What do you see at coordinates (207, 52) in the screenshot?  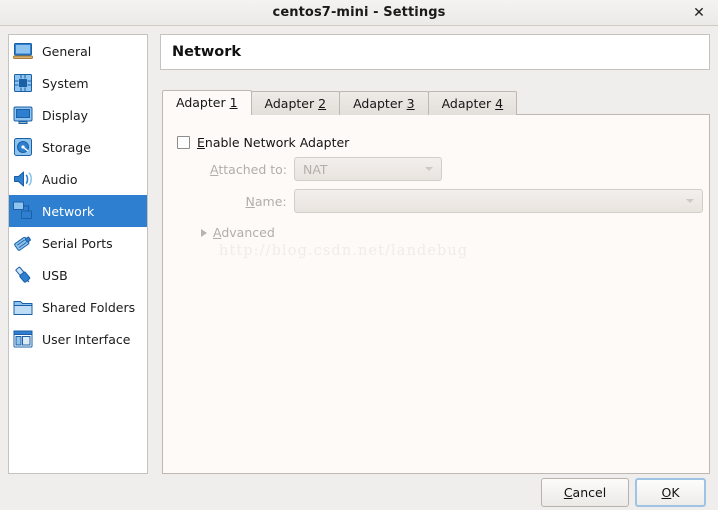 I see `page-title: Network` at bounding box center [207, 52].